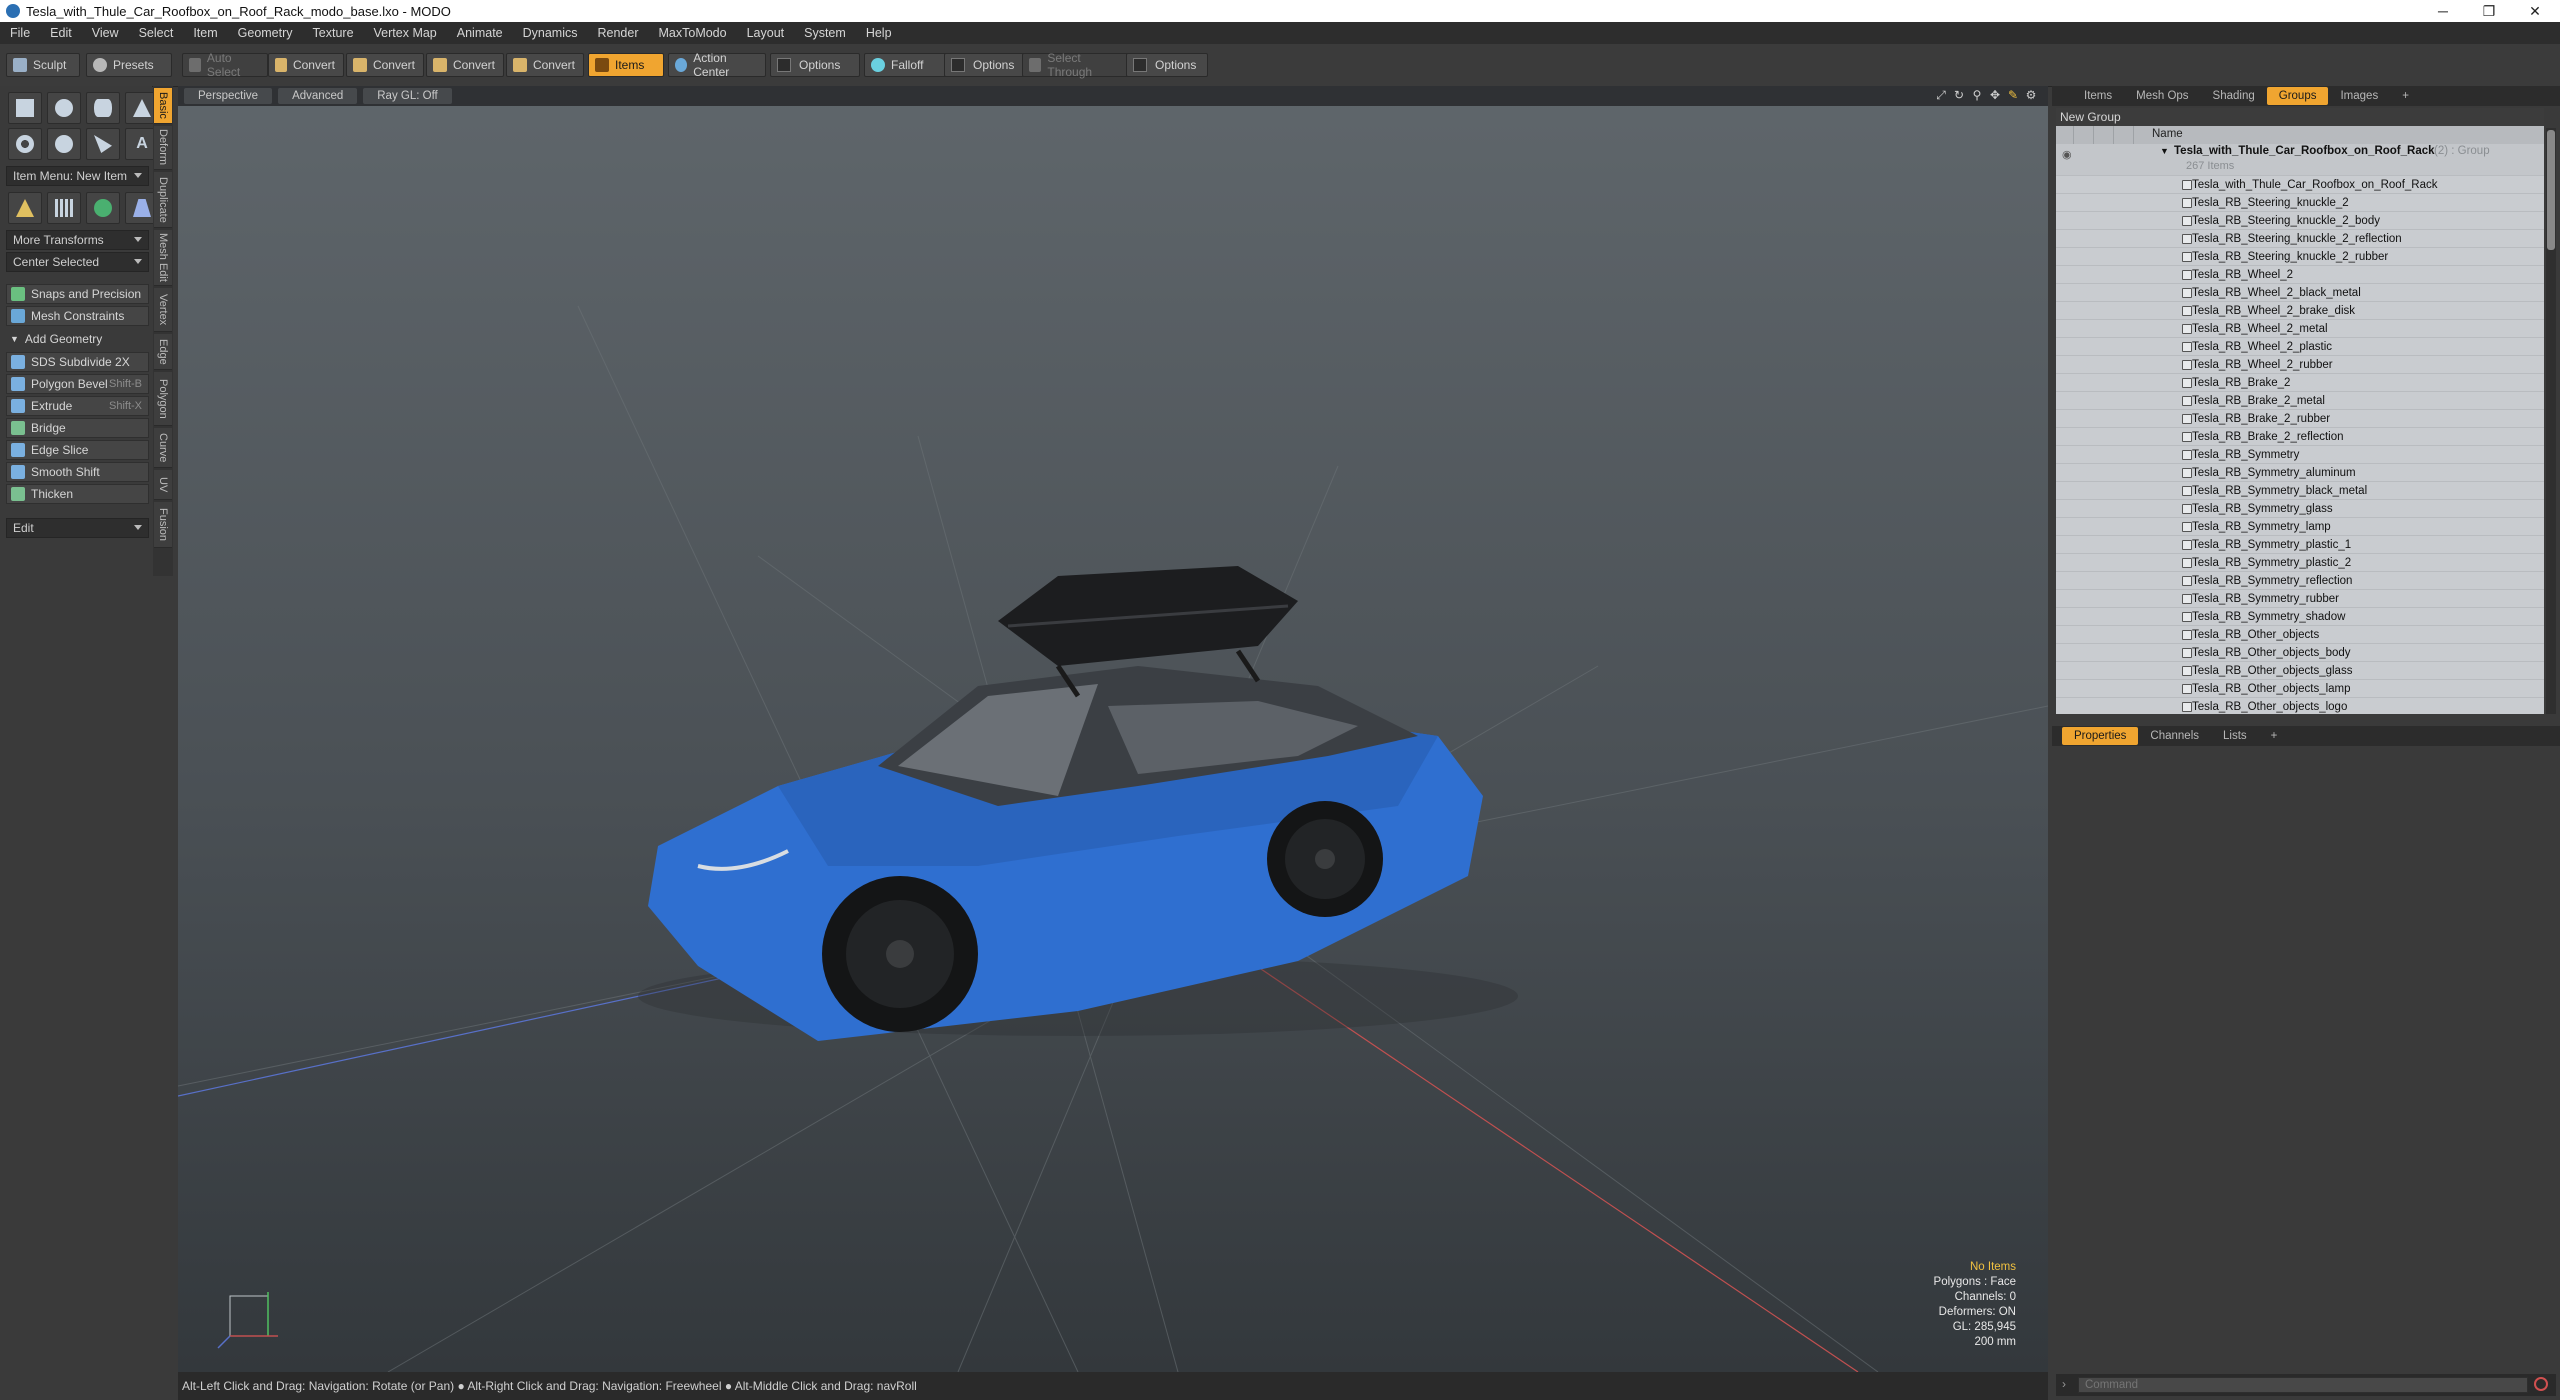 This screenshot has width=2560, height=1400. I want to click on eye-icon: ◉, so click(2067, 154).